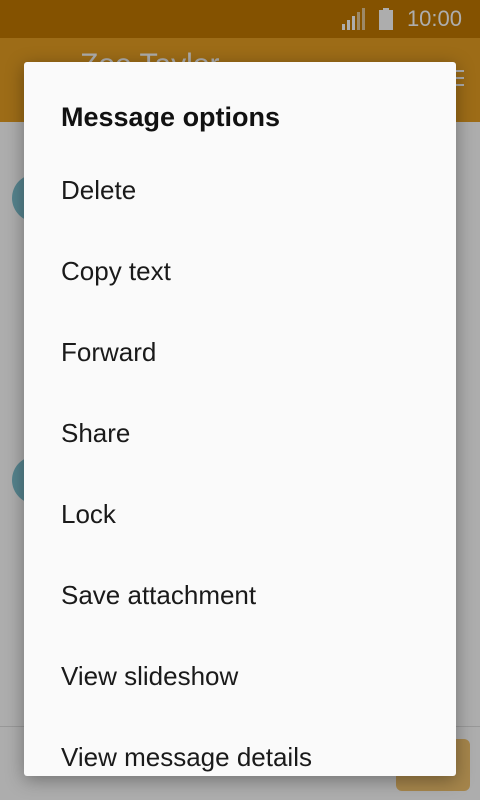  Describe the element at coordinates (240, 676) in the screenshot. I see `menu-item-view-slideshow: View slideshow` at that location.